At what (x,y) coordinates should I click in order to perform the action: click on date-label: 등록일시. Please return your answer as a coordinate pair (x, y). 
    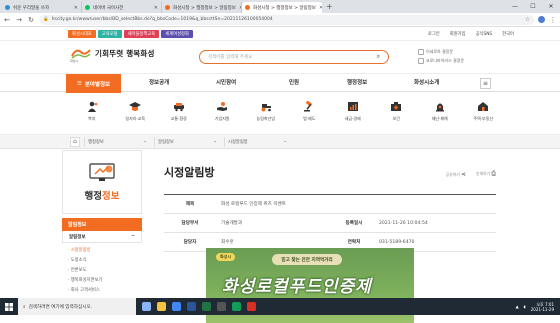
    Looking at the image, I should click on (354, 223).